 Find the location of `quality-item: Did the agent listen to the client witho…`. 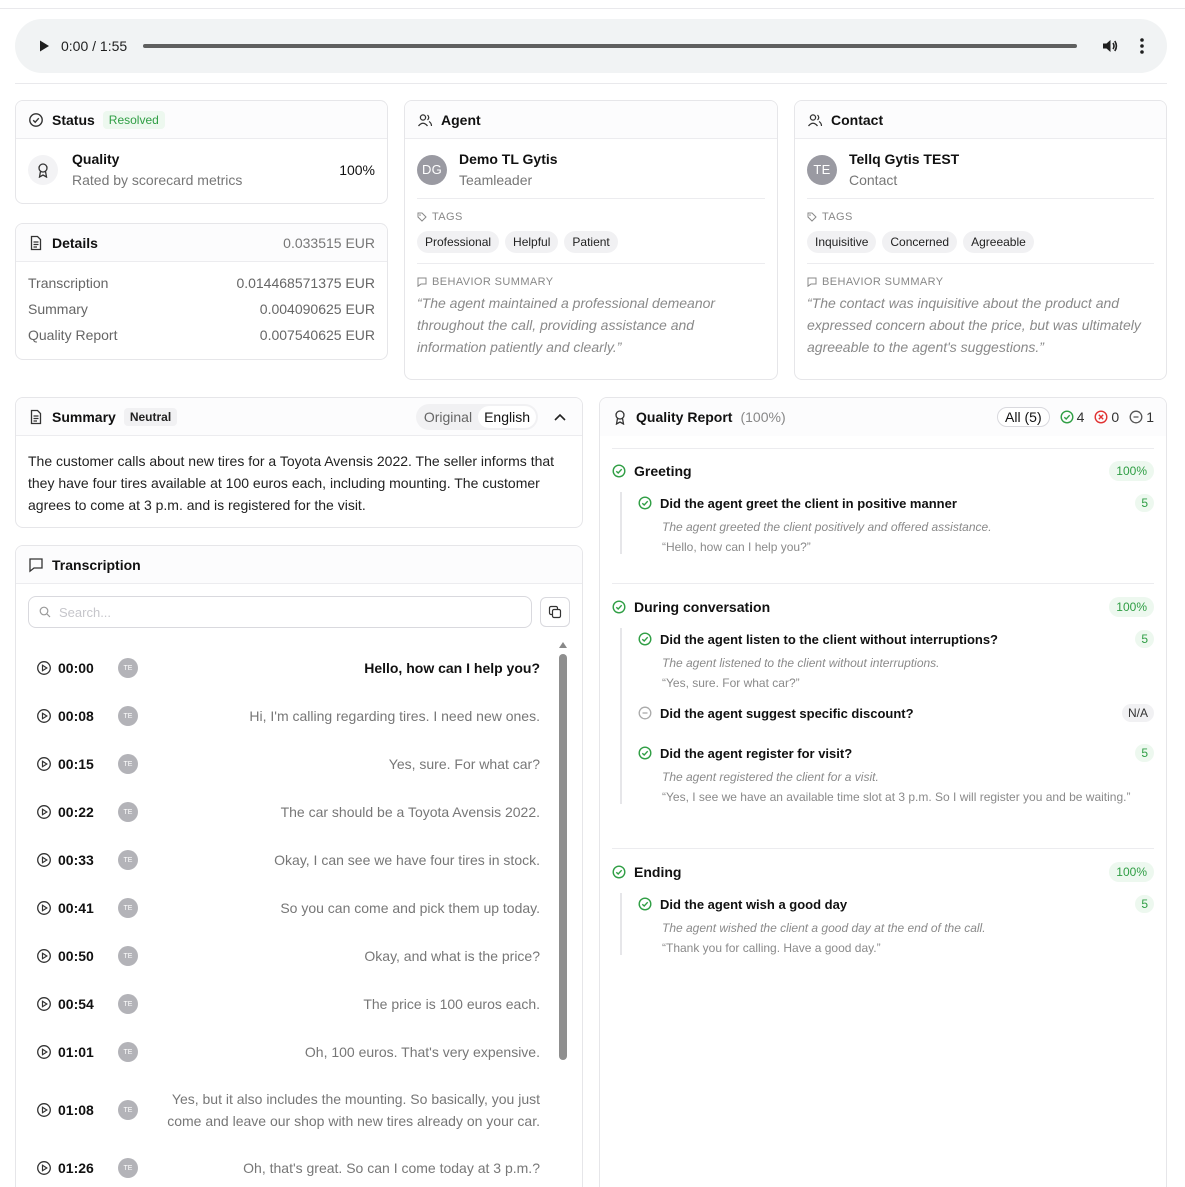

quality-item: Did the agent listen to the client witho… is located at coordinates (896, 659).